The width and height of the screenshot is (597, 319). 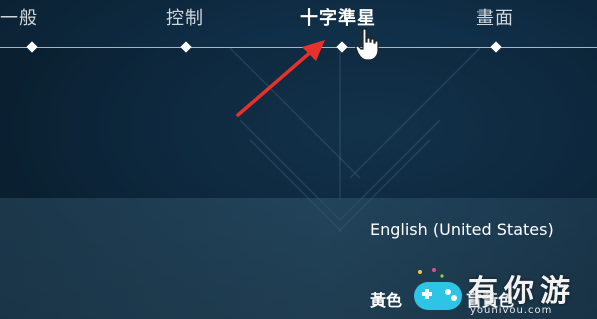 I want to click on option-english: English (United States), so click(x=462, y=229).